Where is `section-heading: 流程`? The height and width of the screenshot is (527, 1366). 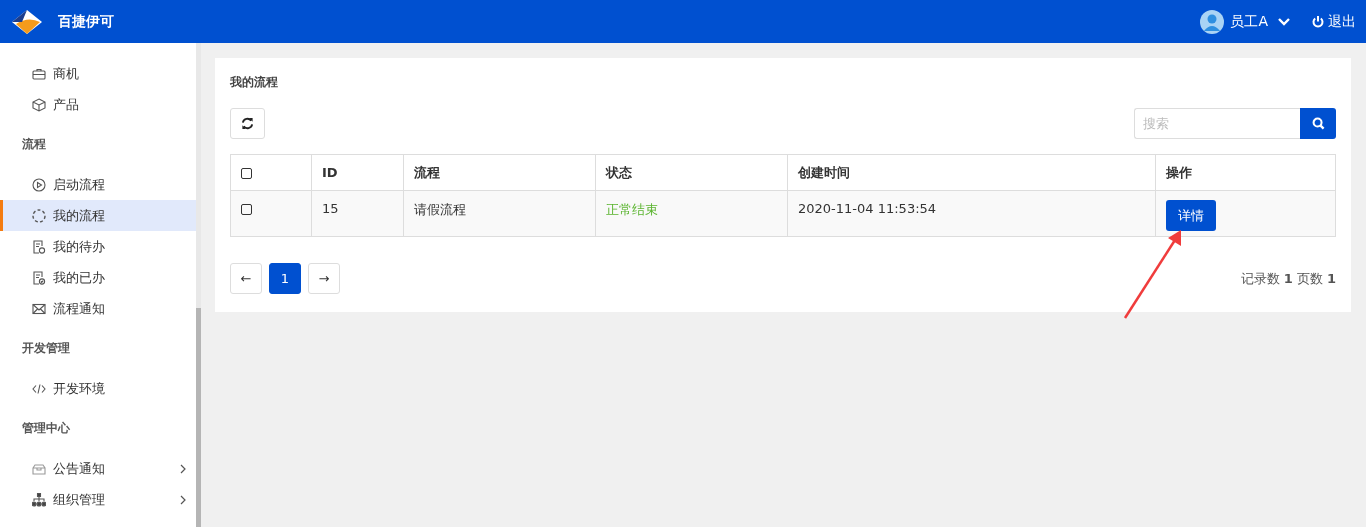 section-heading: 流程 is located at coordinates (34, 144).